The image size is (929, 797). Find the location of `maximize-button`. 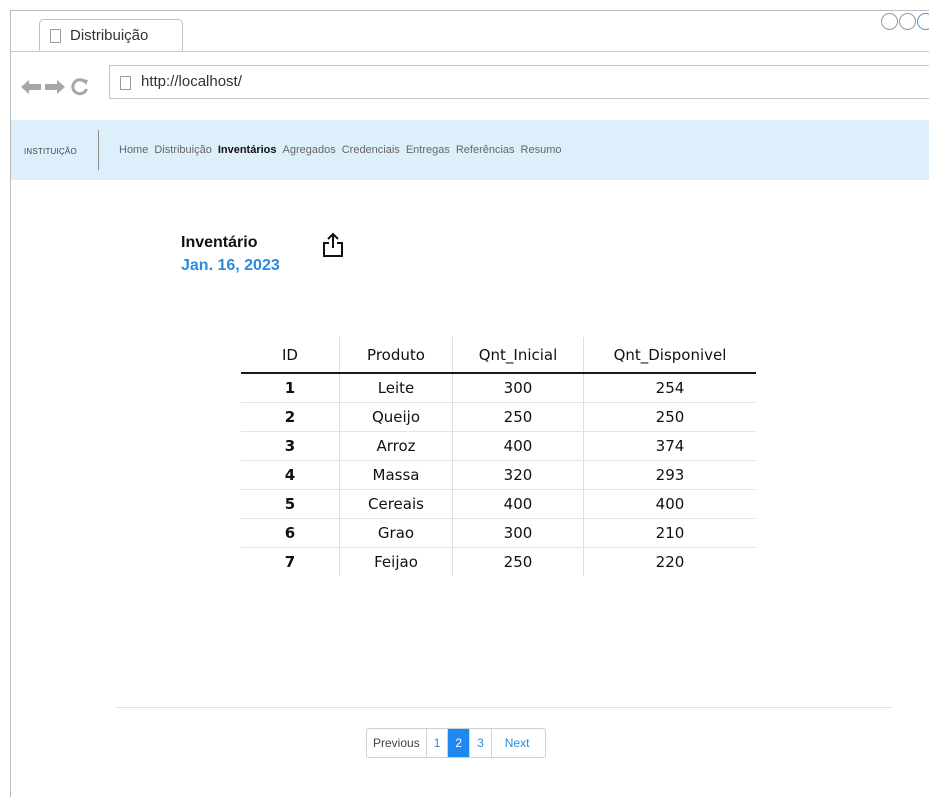

maximize-button is located at coordinates (907, 21).